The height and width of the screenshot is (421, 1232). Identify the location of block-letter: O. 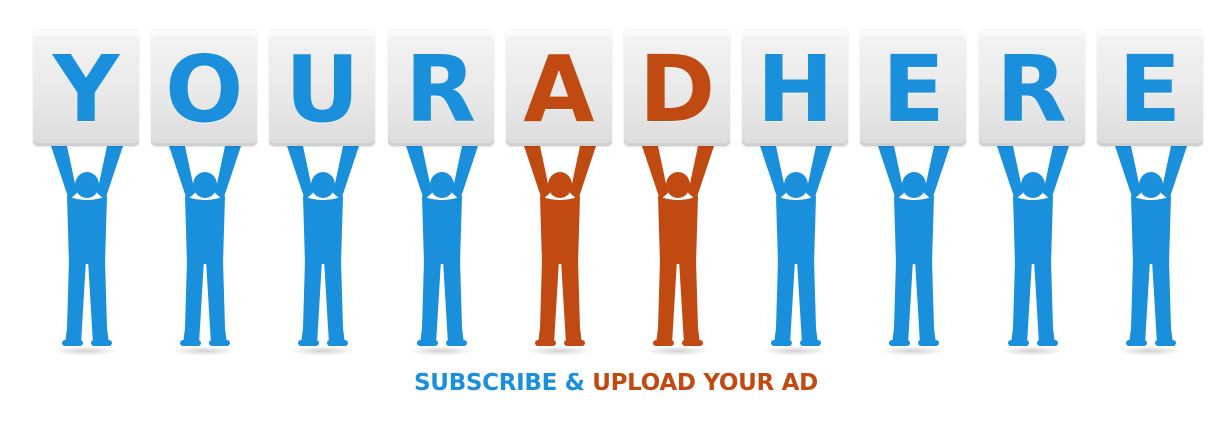
(204, 89).